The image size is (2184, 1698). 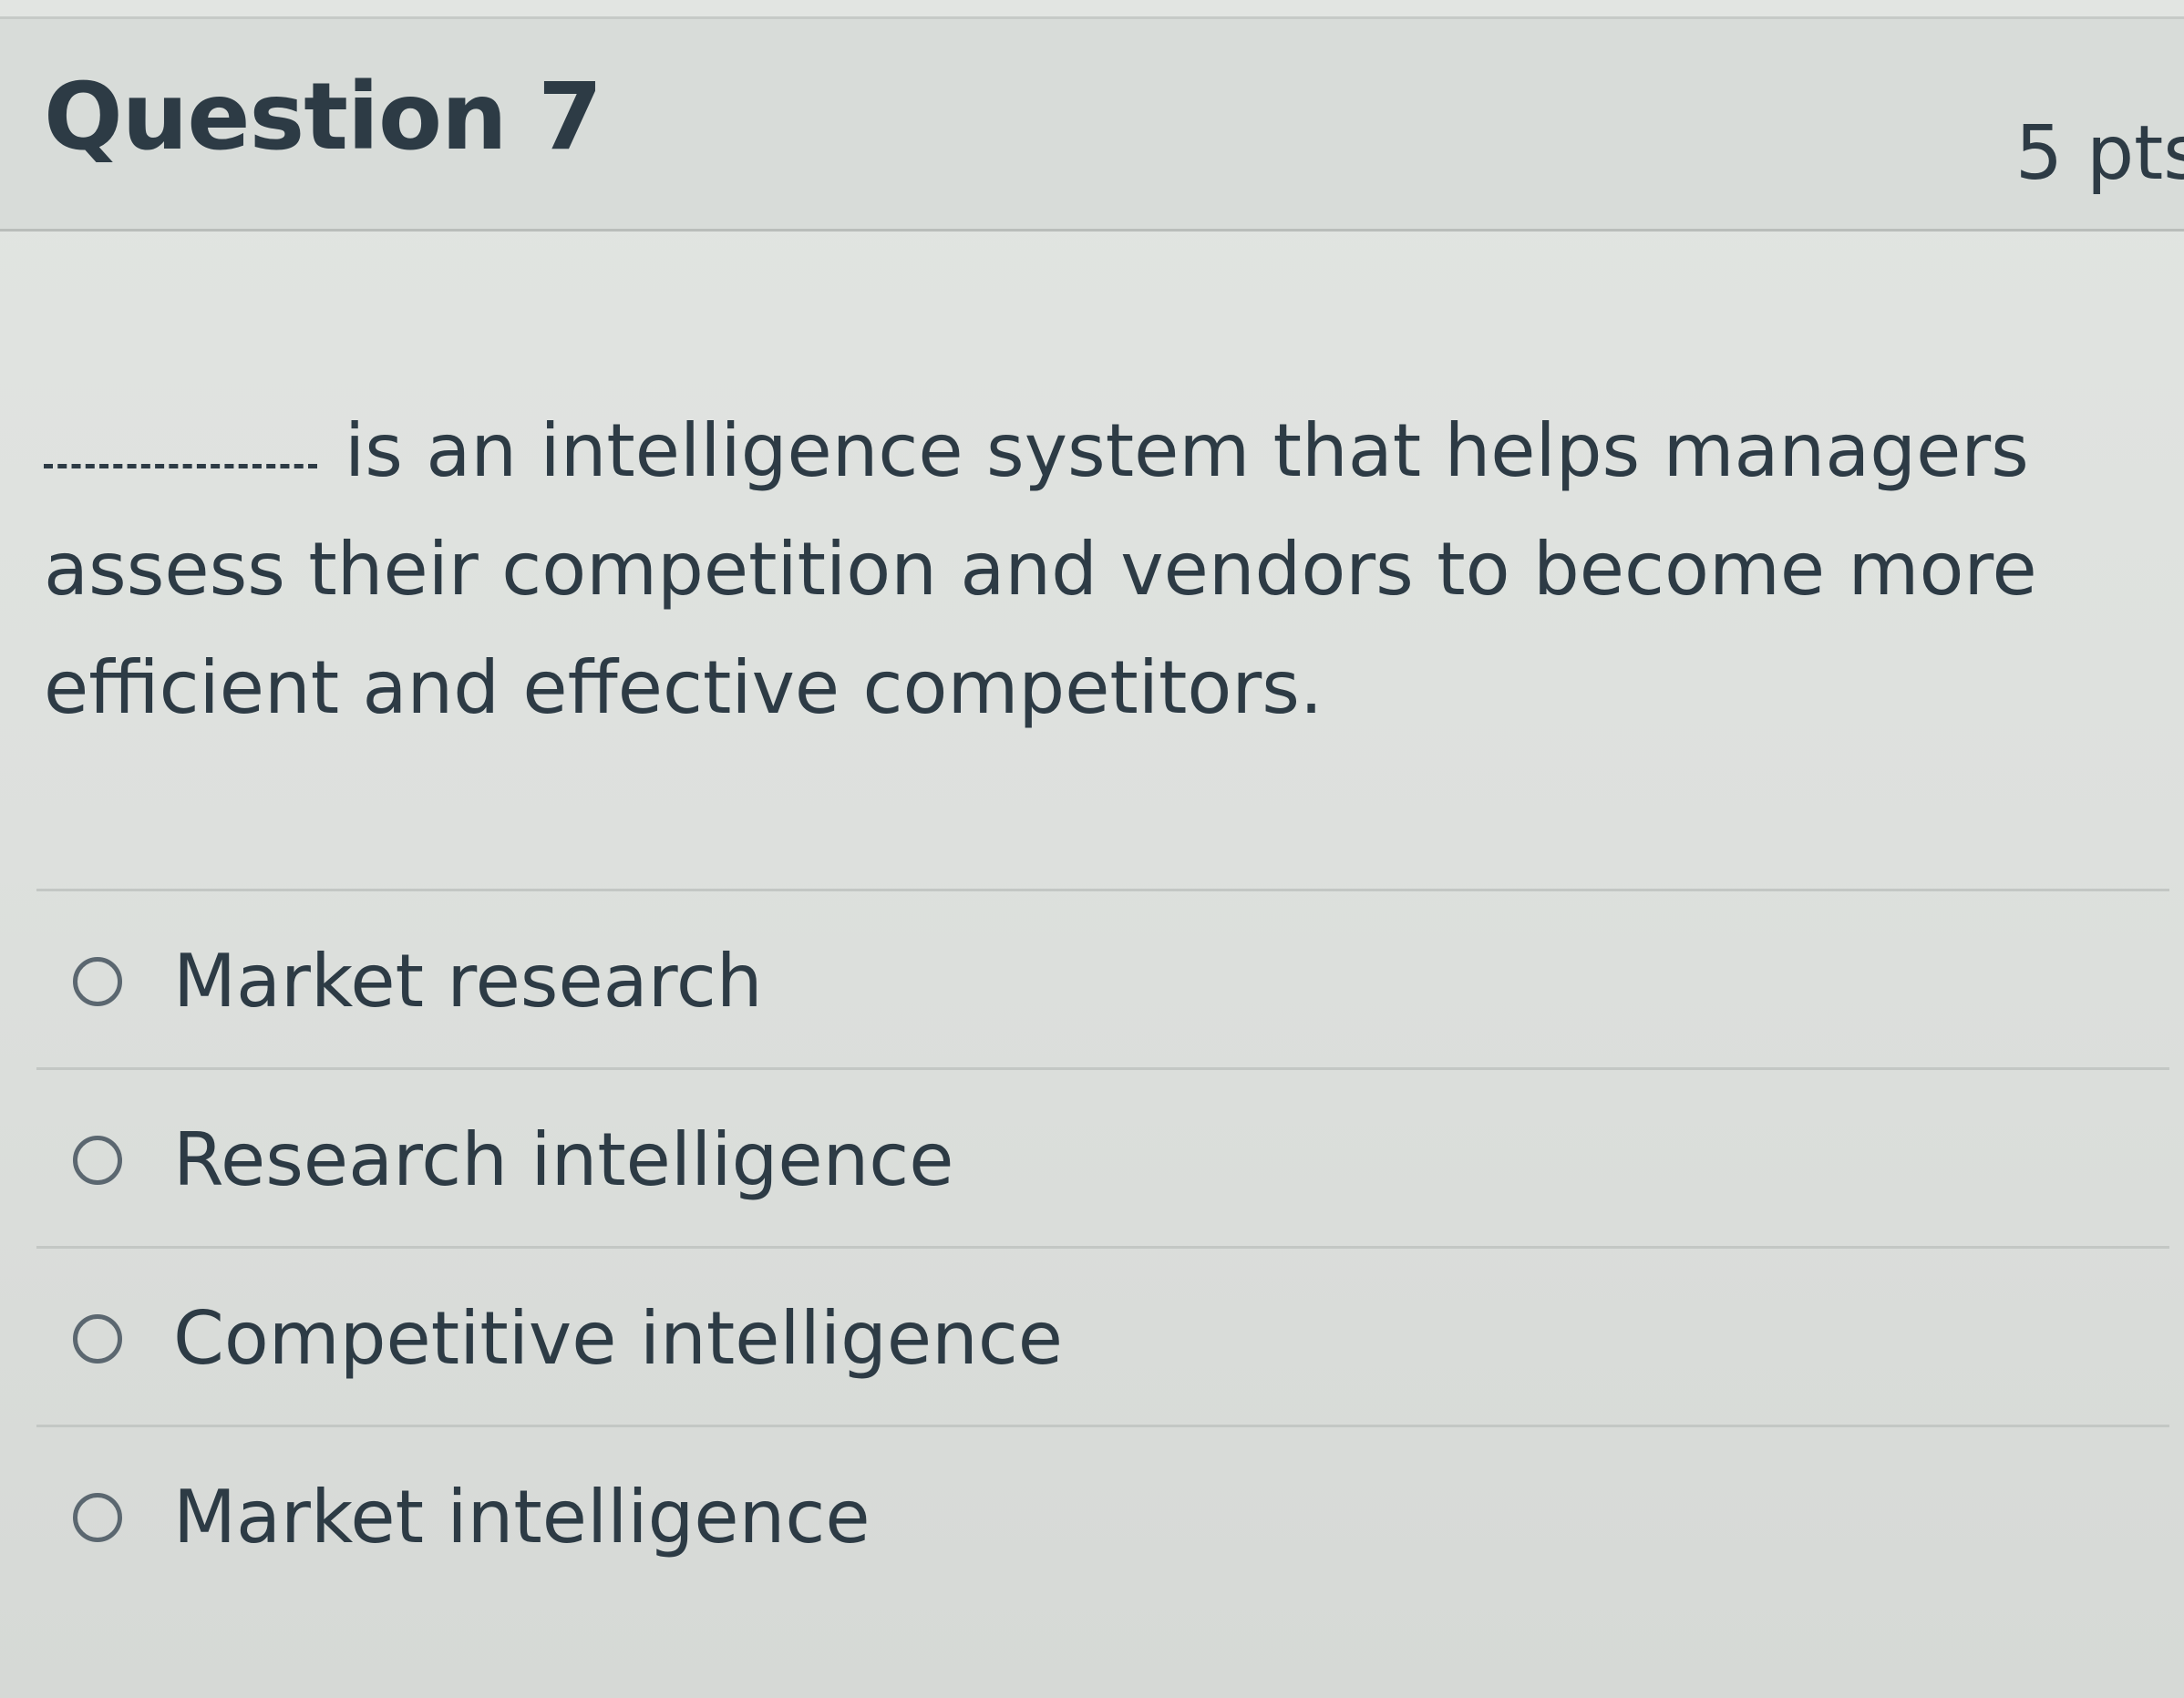 I want to click on answer-label: Market intelligence, so click(x=522, y=1517).